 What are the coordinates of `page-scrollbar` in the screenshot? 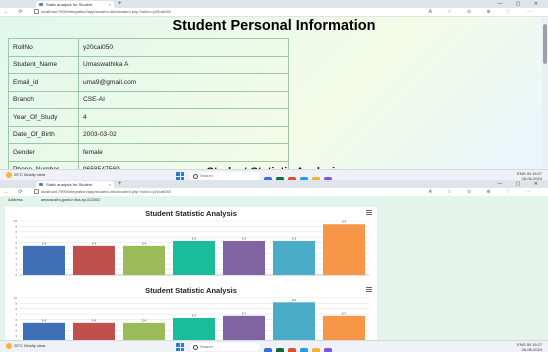 It's located at (545, 93).